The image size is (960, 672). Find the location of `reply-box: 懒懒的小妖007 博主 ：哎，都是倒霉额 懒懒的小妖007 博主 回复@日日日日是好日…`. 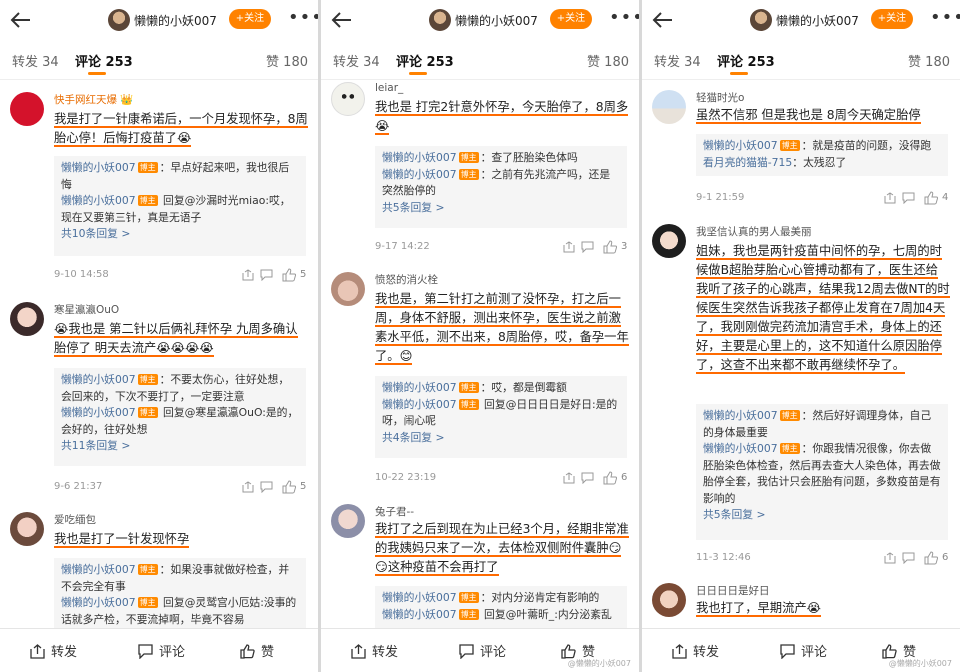

reply-box: 懒懒的小妖007 博主 ：哎，都是倒霉额 懒懒的小妖007 博主 回复@日日日日是好日… is located at coordinates (501, 417).